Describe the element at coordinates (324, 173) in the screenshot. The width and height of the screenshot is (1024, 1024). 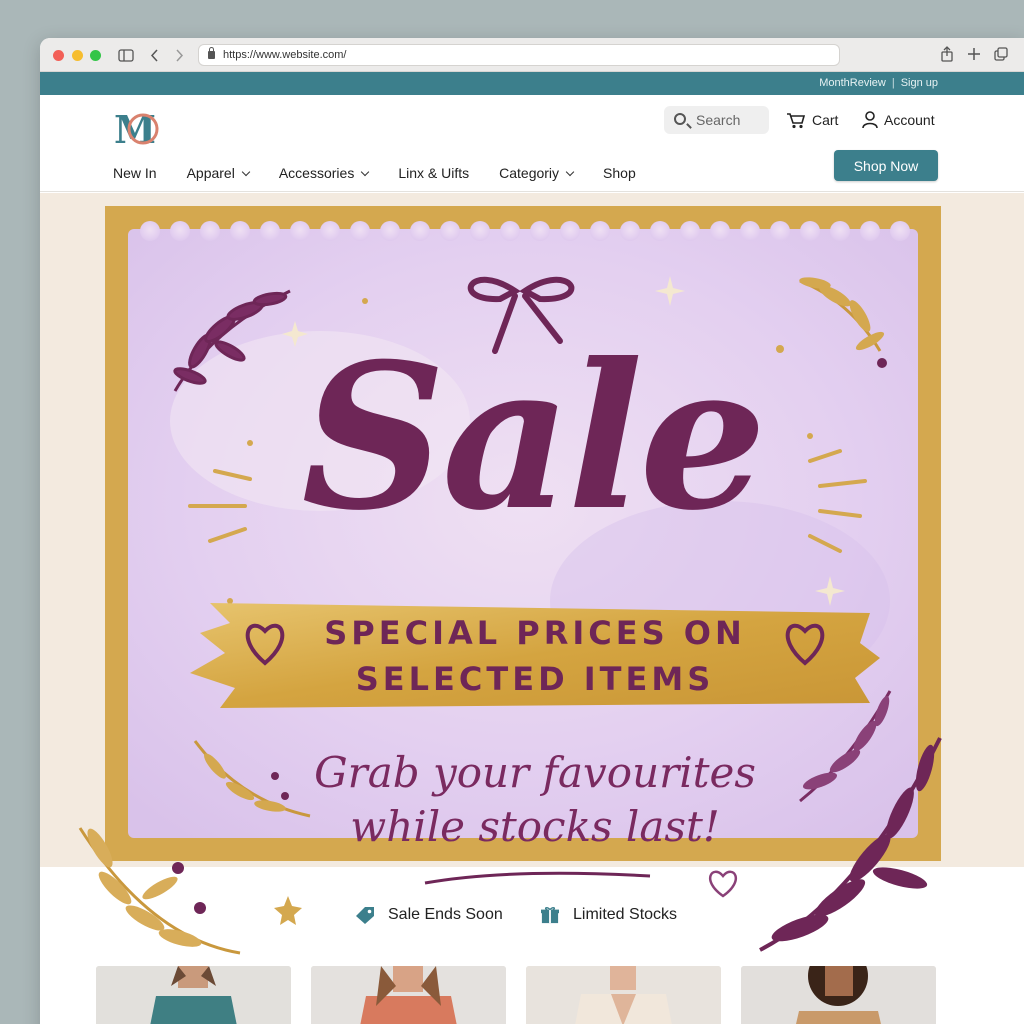
I see `nav-item-accessories: Accessories` at that location.